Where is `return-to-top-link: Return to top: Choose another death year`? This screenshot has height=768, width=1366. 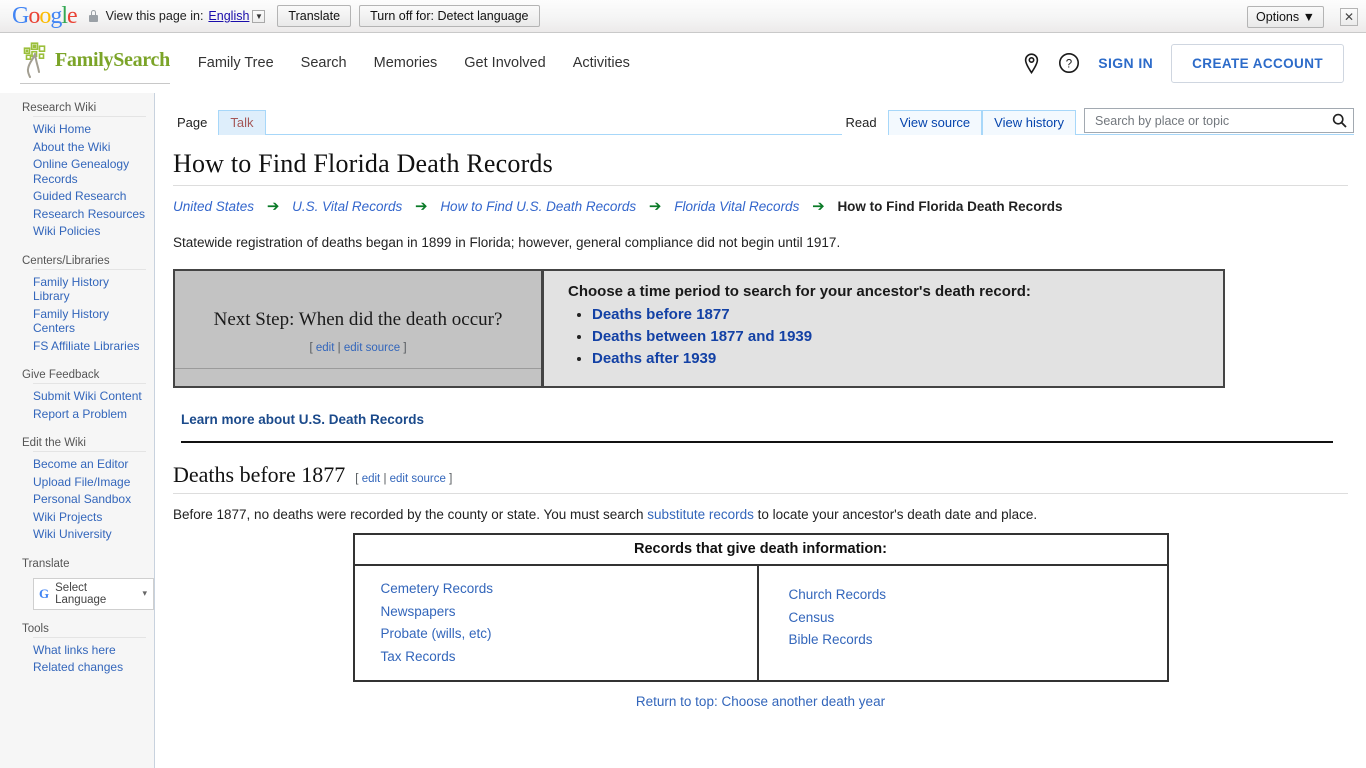
return-to-top-link: Return to top: Choose another death year is located at coordinates (760, 701).